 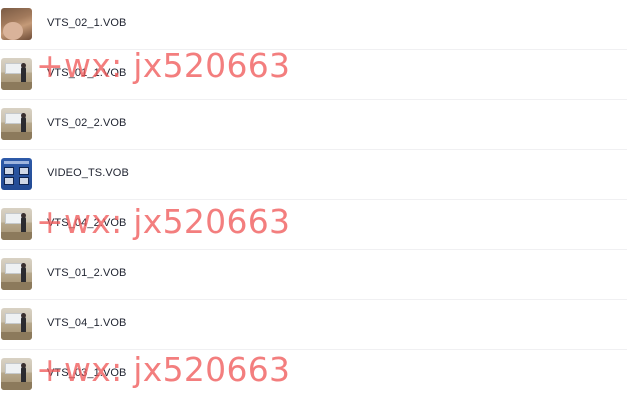 What do you see at coordinates (16, 24) in the screenshot?
I see `video-thumbnail-face-icon` at bounding box center [16, 24].